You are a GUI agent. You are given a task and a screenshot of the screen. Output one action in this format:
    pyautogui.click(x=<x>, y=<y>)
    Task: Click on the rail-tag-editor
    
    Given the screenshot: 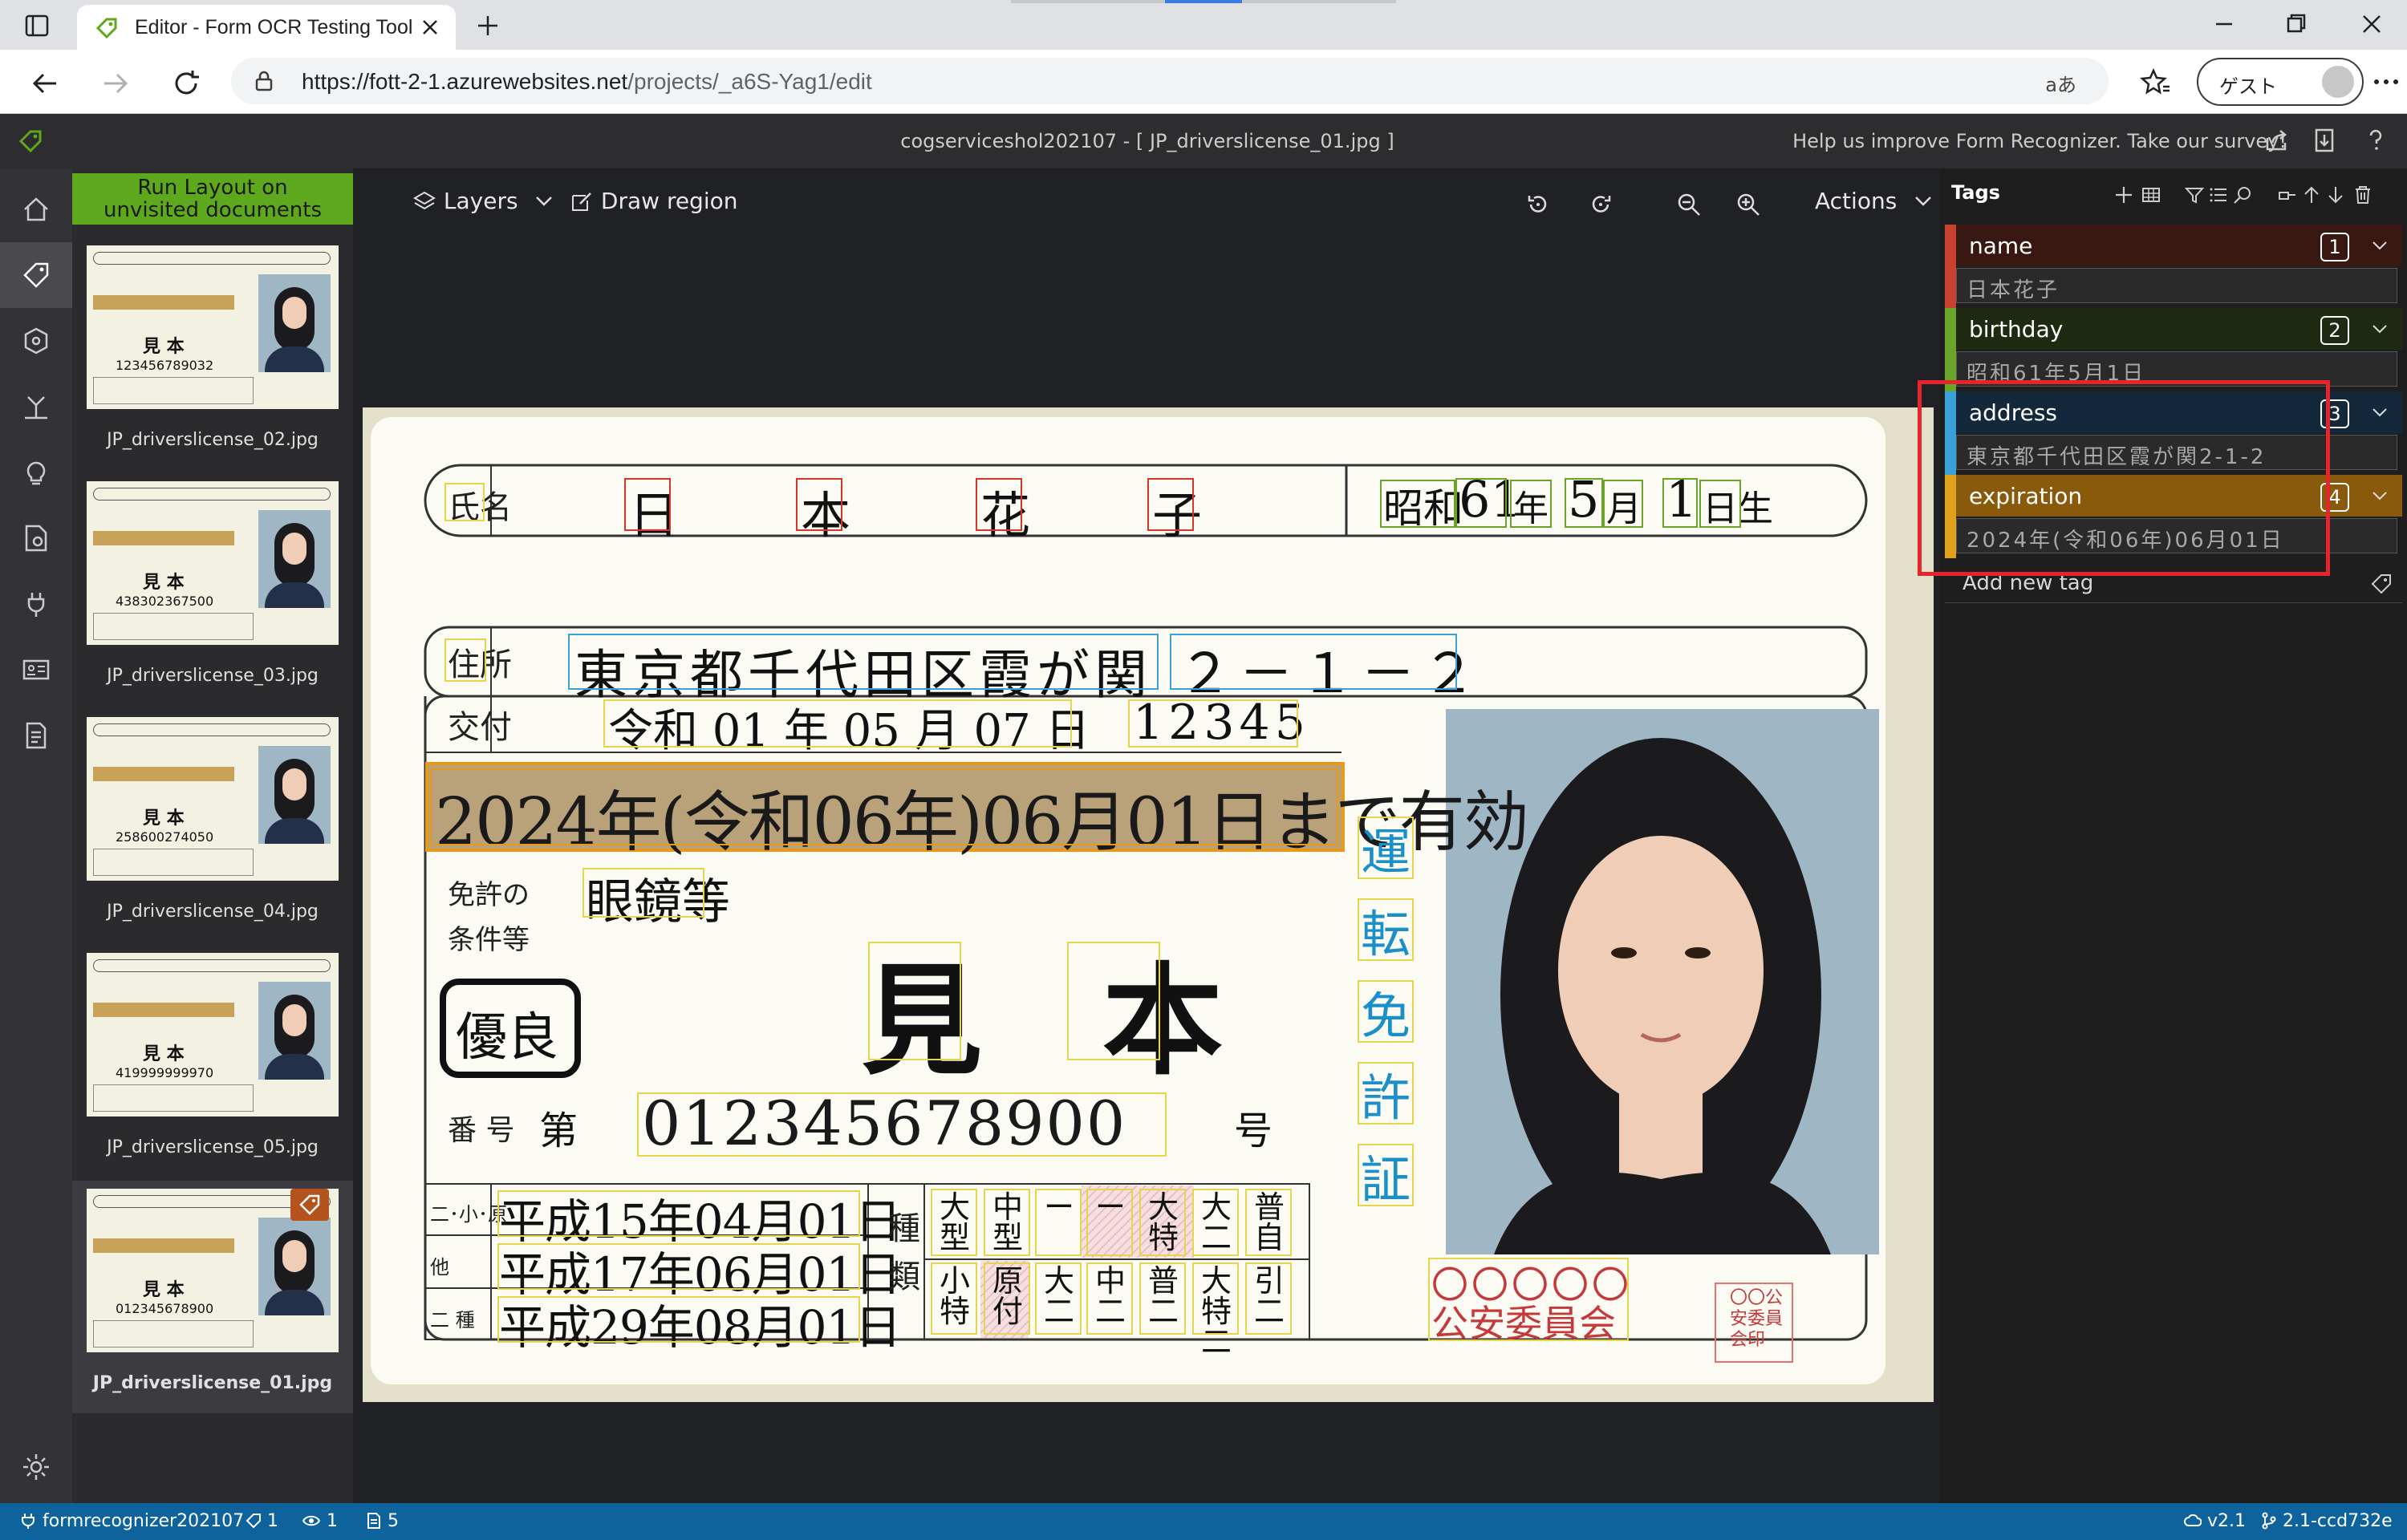 What is the action you would take?
    pyautogui.click(x=36, y=275)
    